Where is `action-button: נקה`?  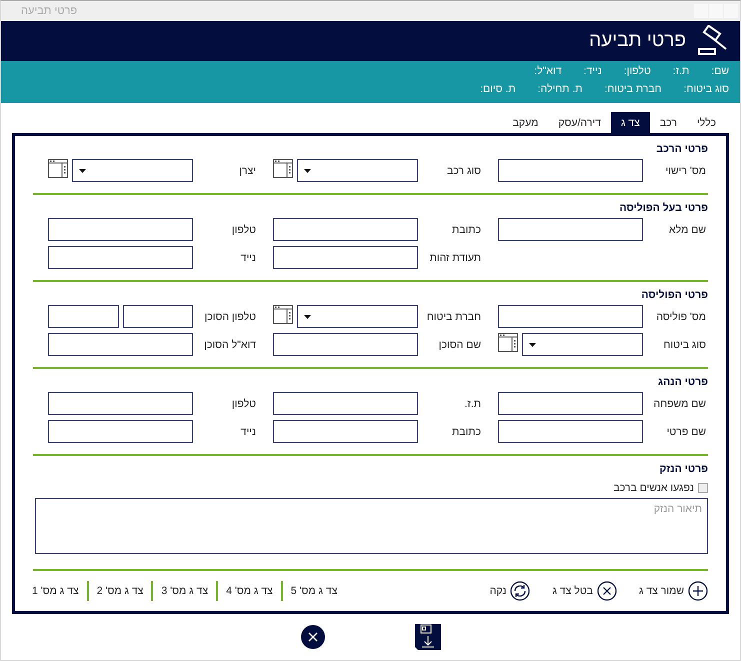
action-button: נקה is located at coordinates (510, 591).